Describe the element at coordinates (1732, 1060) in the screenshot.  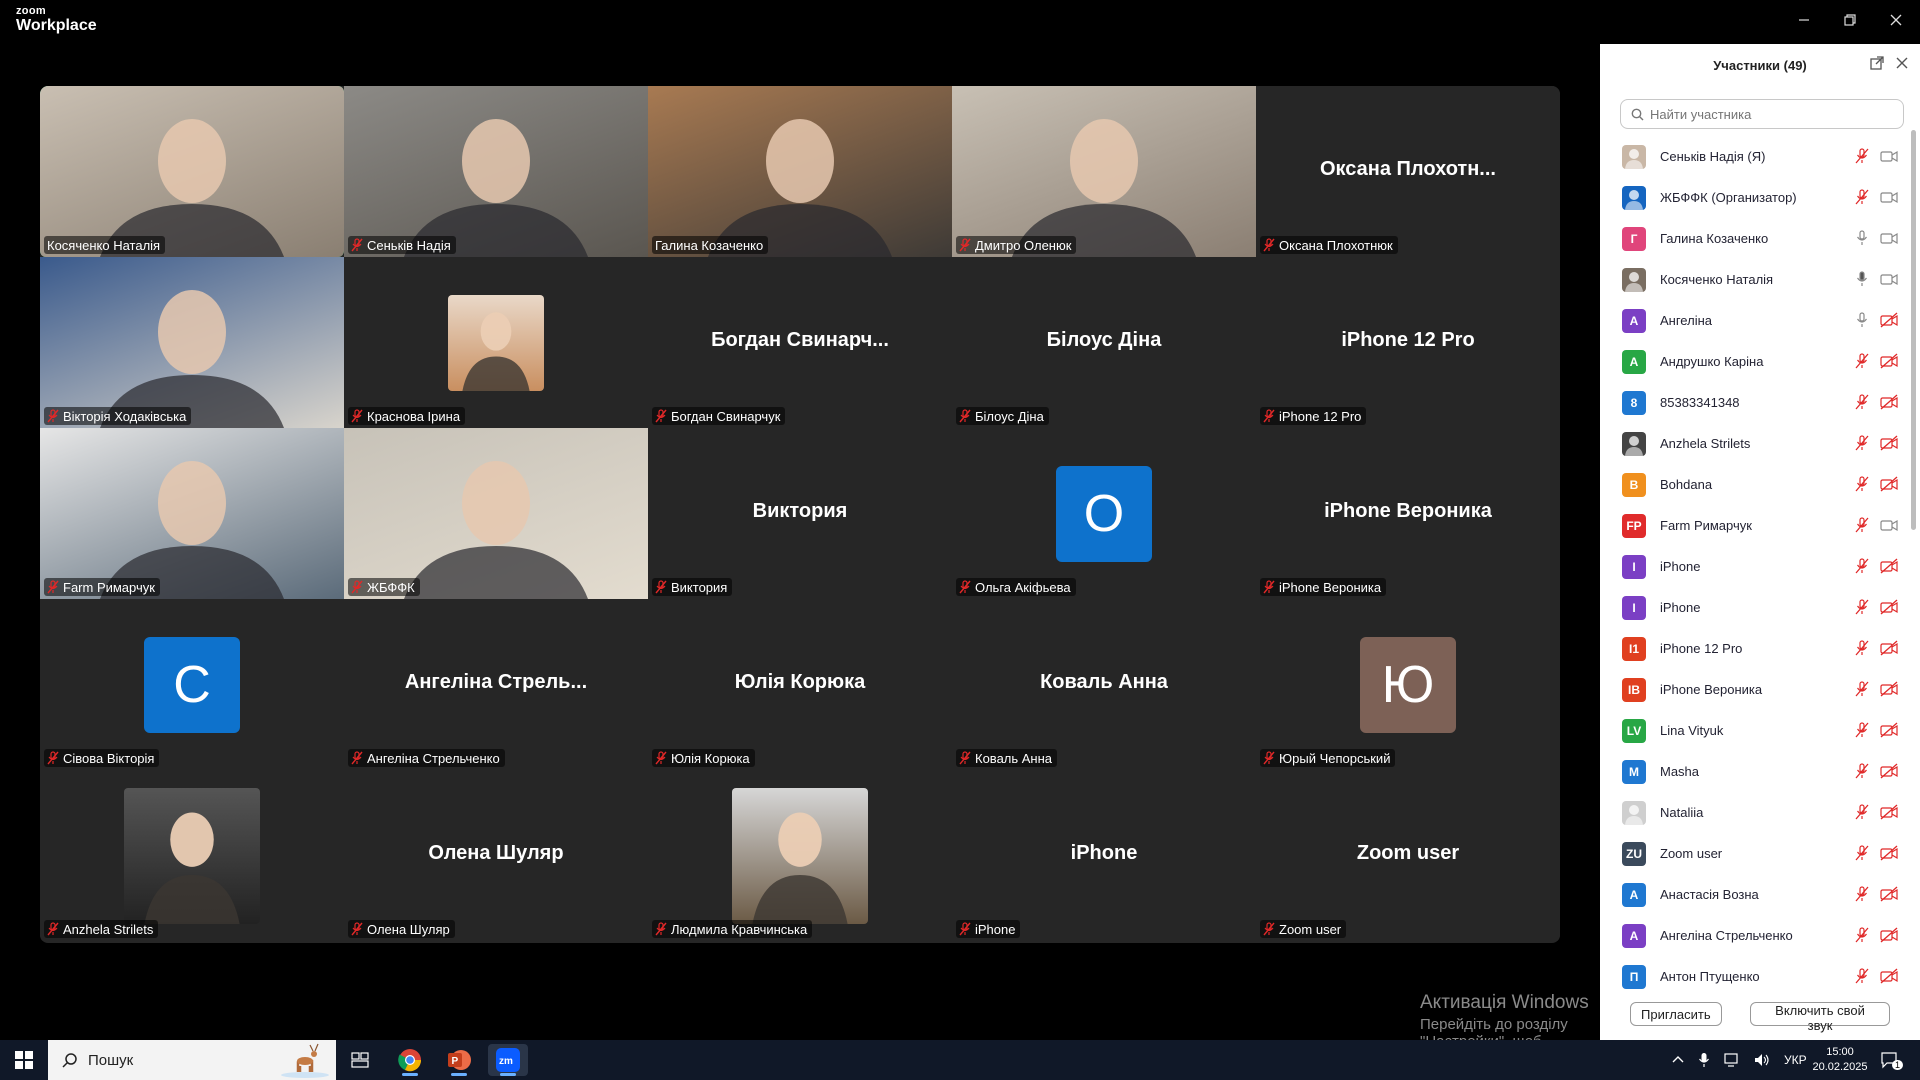
I see `network-icon` at that location.